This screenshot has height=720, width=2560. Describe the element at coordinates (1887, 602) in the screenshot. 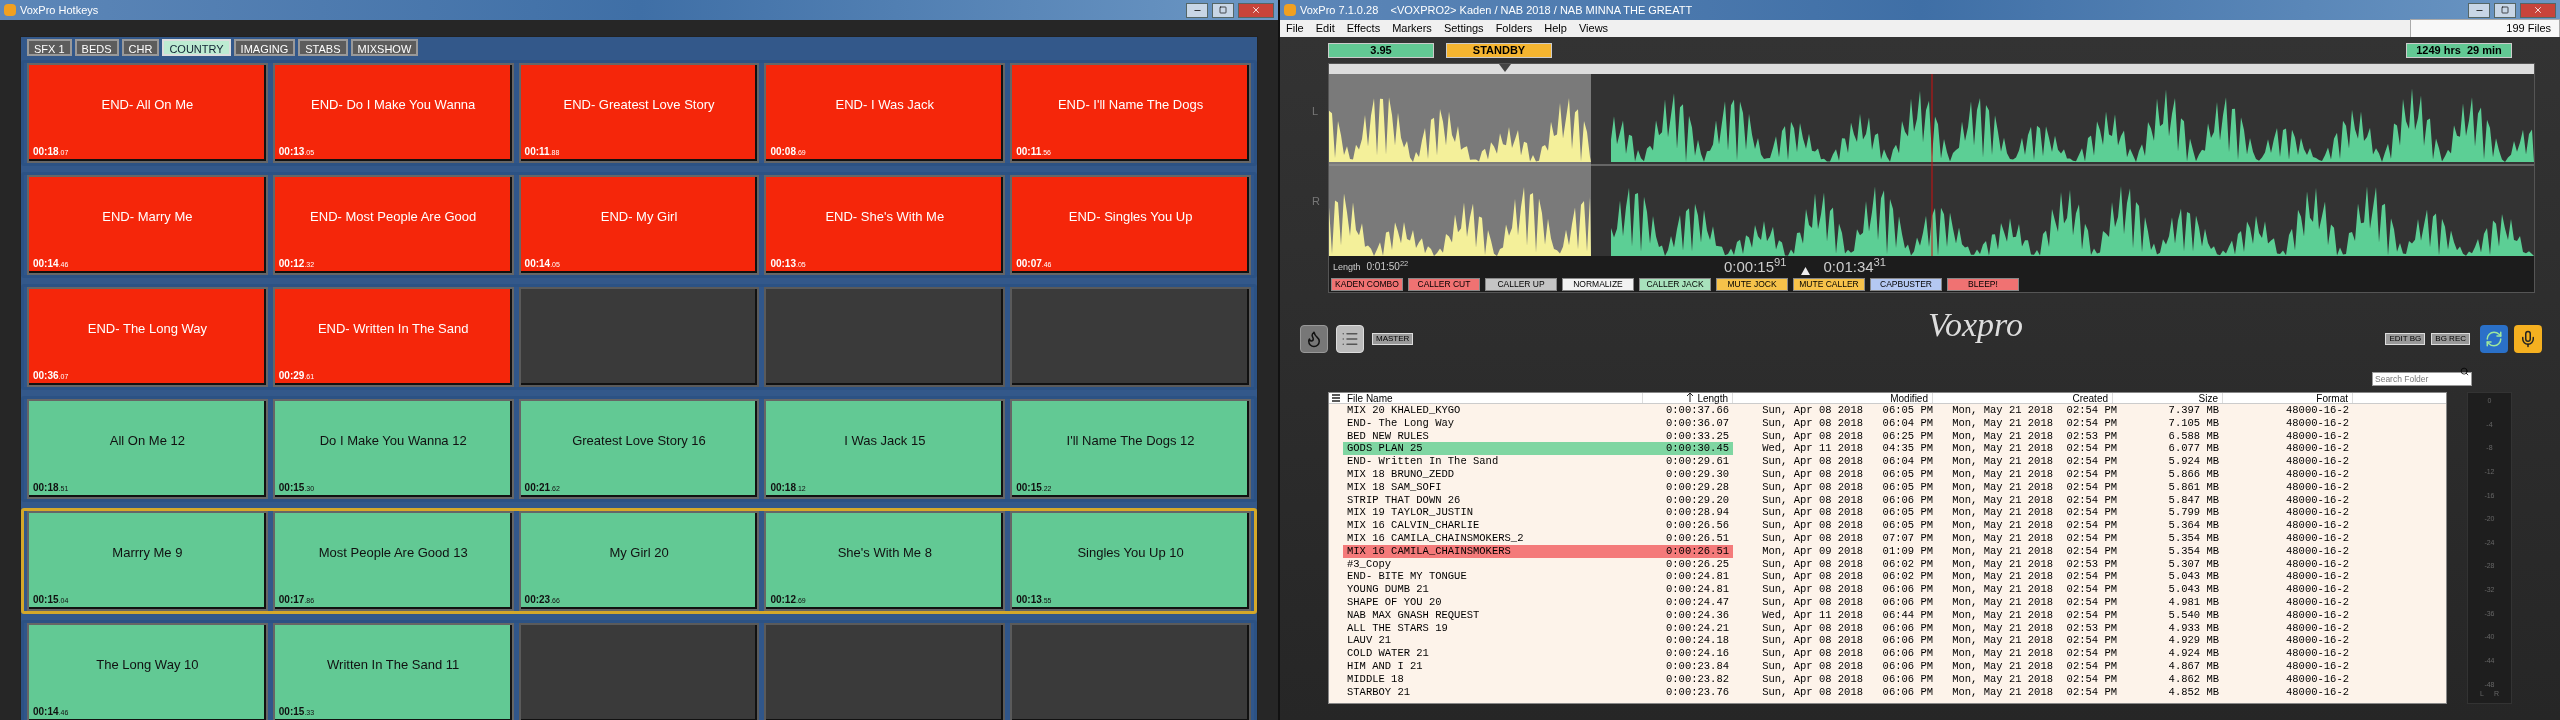

I see `file-row: SHAPE OF YOU 20 0:00:24.47 Sun, Apr 08 2018 06:06 PM Mon, May 21 2018 02:54 PM 4.981 MB 48000-16-2` at that location.